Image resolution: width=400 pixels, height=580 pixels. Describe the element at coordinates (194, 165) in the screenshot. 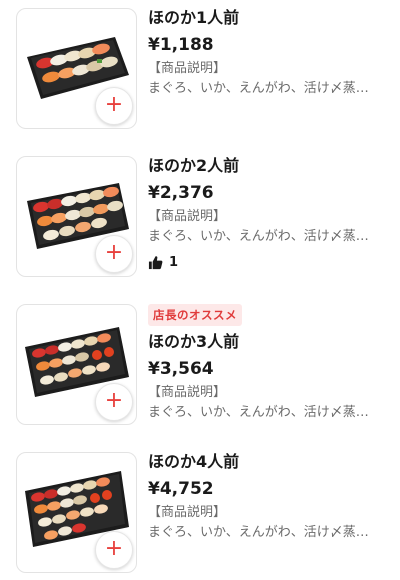

I see `item-name: ほのか2人前` at that location.